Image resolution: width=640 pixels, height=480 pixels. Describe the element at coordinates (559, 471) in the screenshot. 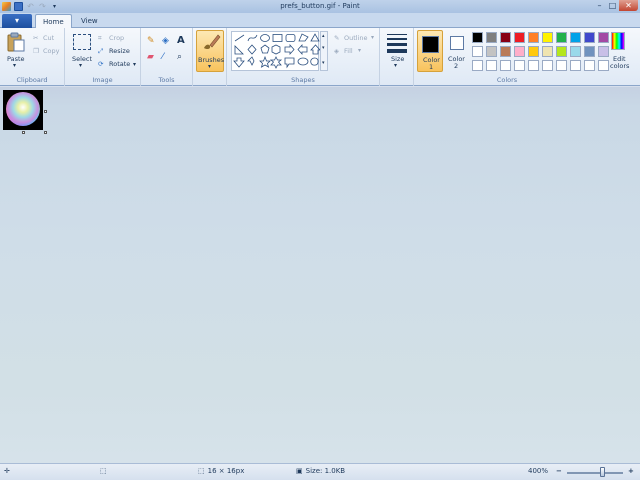

I see `zoom-out-button: −` at that location.